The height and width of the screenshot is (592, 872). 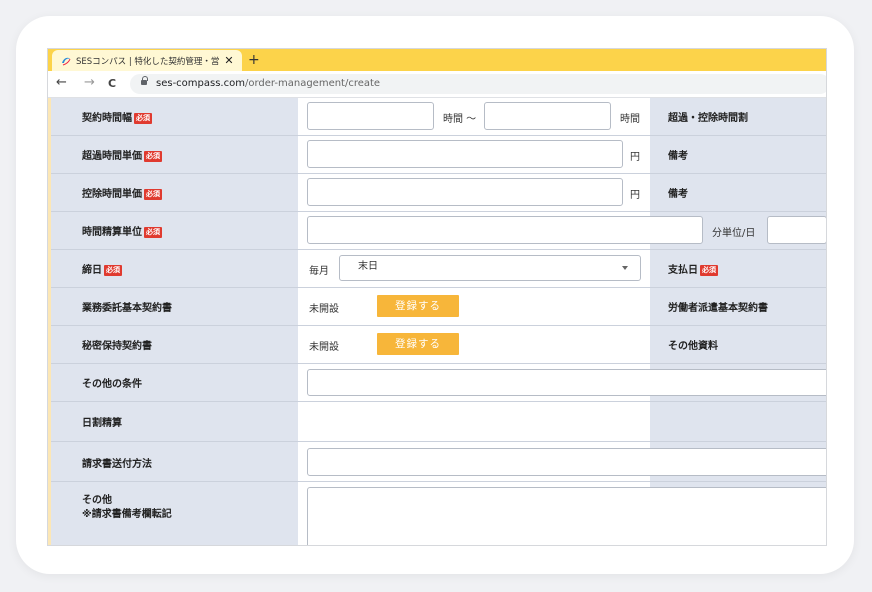 I want to click on daily-settlement-label: 日割精算, so click(x=102, y=423).